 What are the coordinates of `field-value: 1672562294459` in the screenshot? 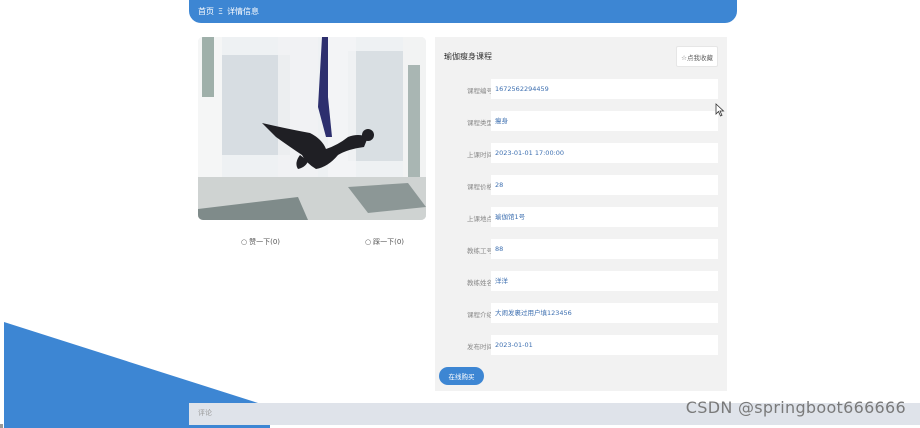 It's located at (604, 89).